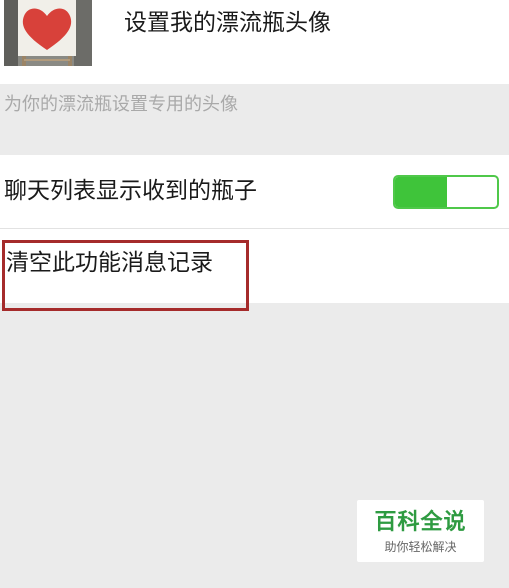 Image resolution: width=509 pixels, height=588 pixels. I want to click on watermark-subtitle: 助你轻松解决, so click(420, 547).